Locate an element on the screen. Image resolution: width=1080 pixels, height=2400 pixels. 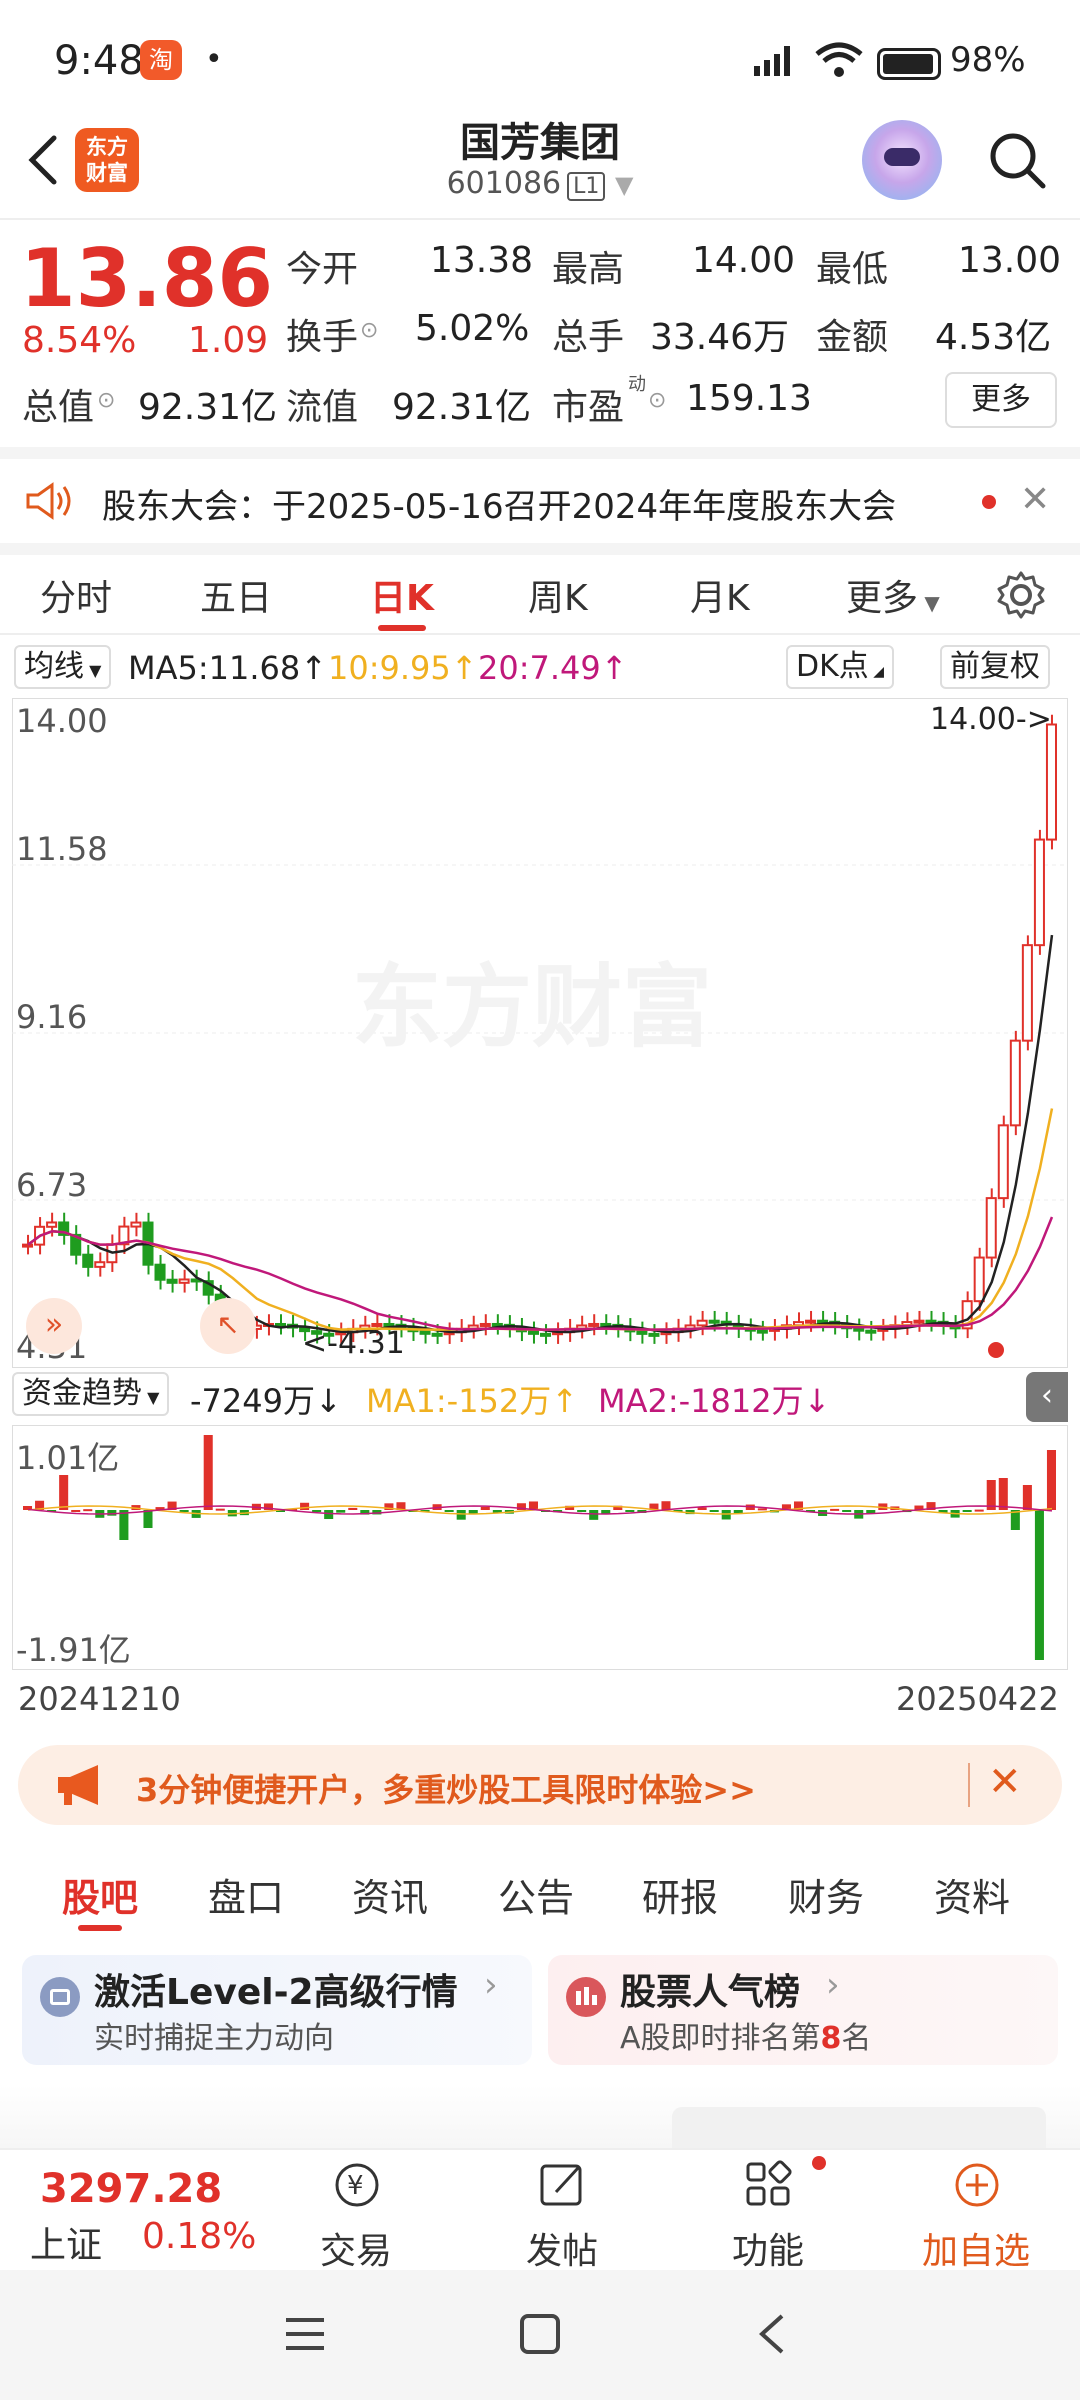
grid-icon is located at coordinates (769, 2183).